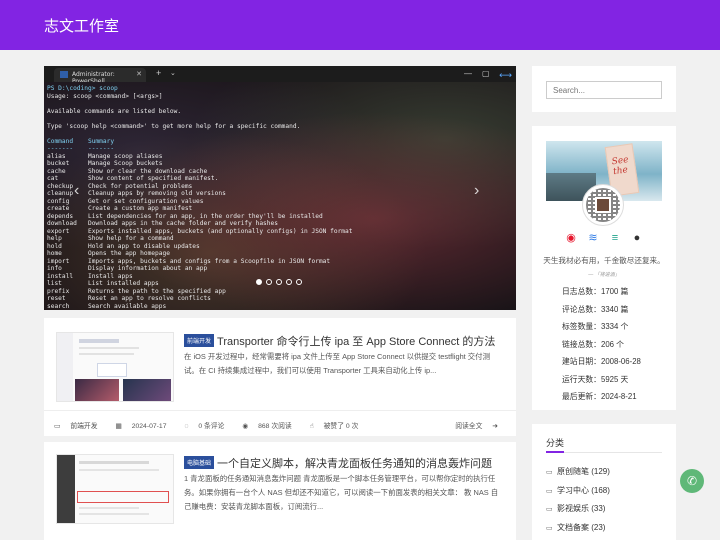  I want to click on terminal-line: Available commands are listed below., so click(114, 111).